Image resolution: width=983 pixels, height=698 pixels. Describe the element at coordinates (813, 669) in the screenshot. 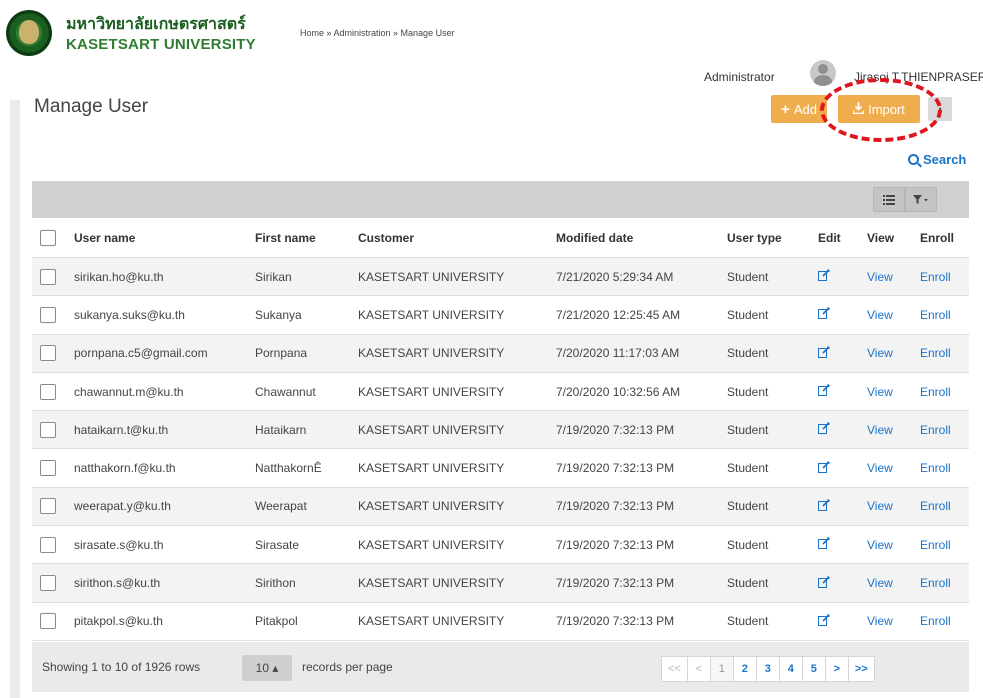

I see `pager-button: 5` at that location.